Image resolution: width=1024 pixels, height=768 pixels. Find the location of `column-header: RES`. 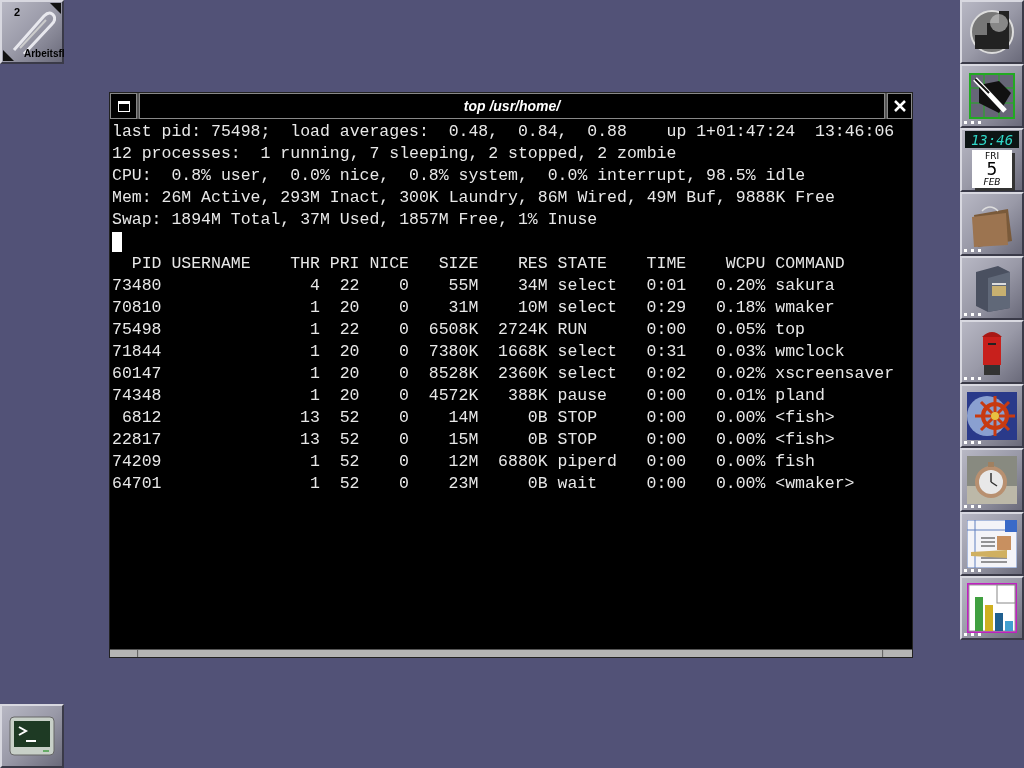

column-header: RES is located at coordinates (532, 264).